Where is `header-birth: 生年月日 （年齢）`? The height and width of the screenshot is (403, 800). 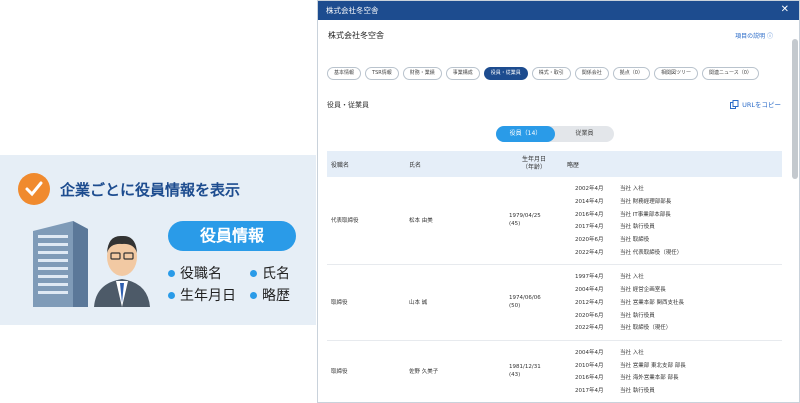
header-birth: 生年月日 （年齢） is located at coordinates (534, 164).